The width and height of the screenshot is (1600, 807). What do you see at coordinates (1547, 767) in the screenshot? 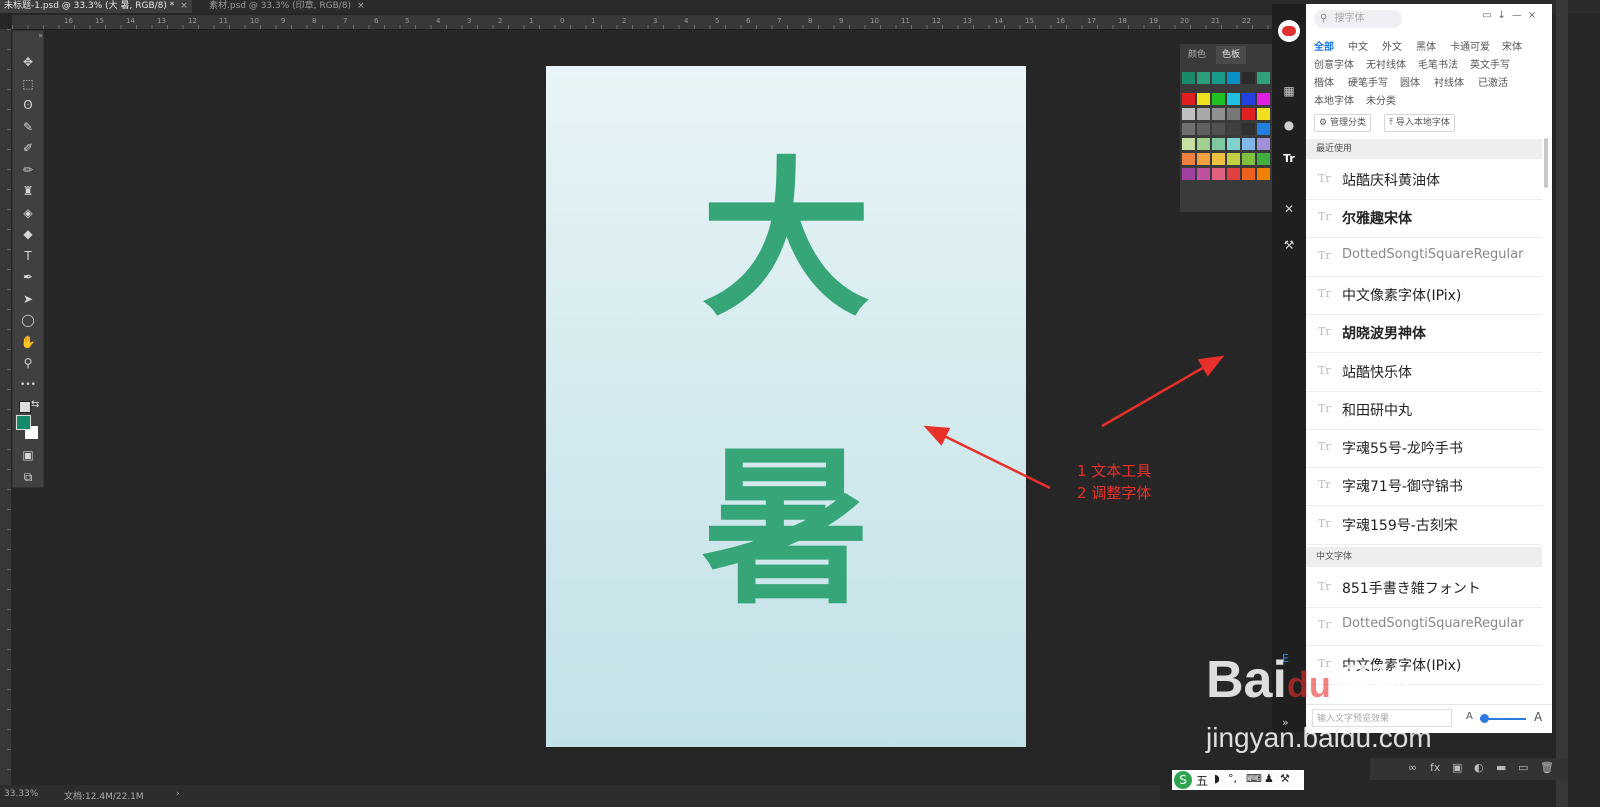
I see `trash-icon: 🗑` at bounding box center [1547, 767].